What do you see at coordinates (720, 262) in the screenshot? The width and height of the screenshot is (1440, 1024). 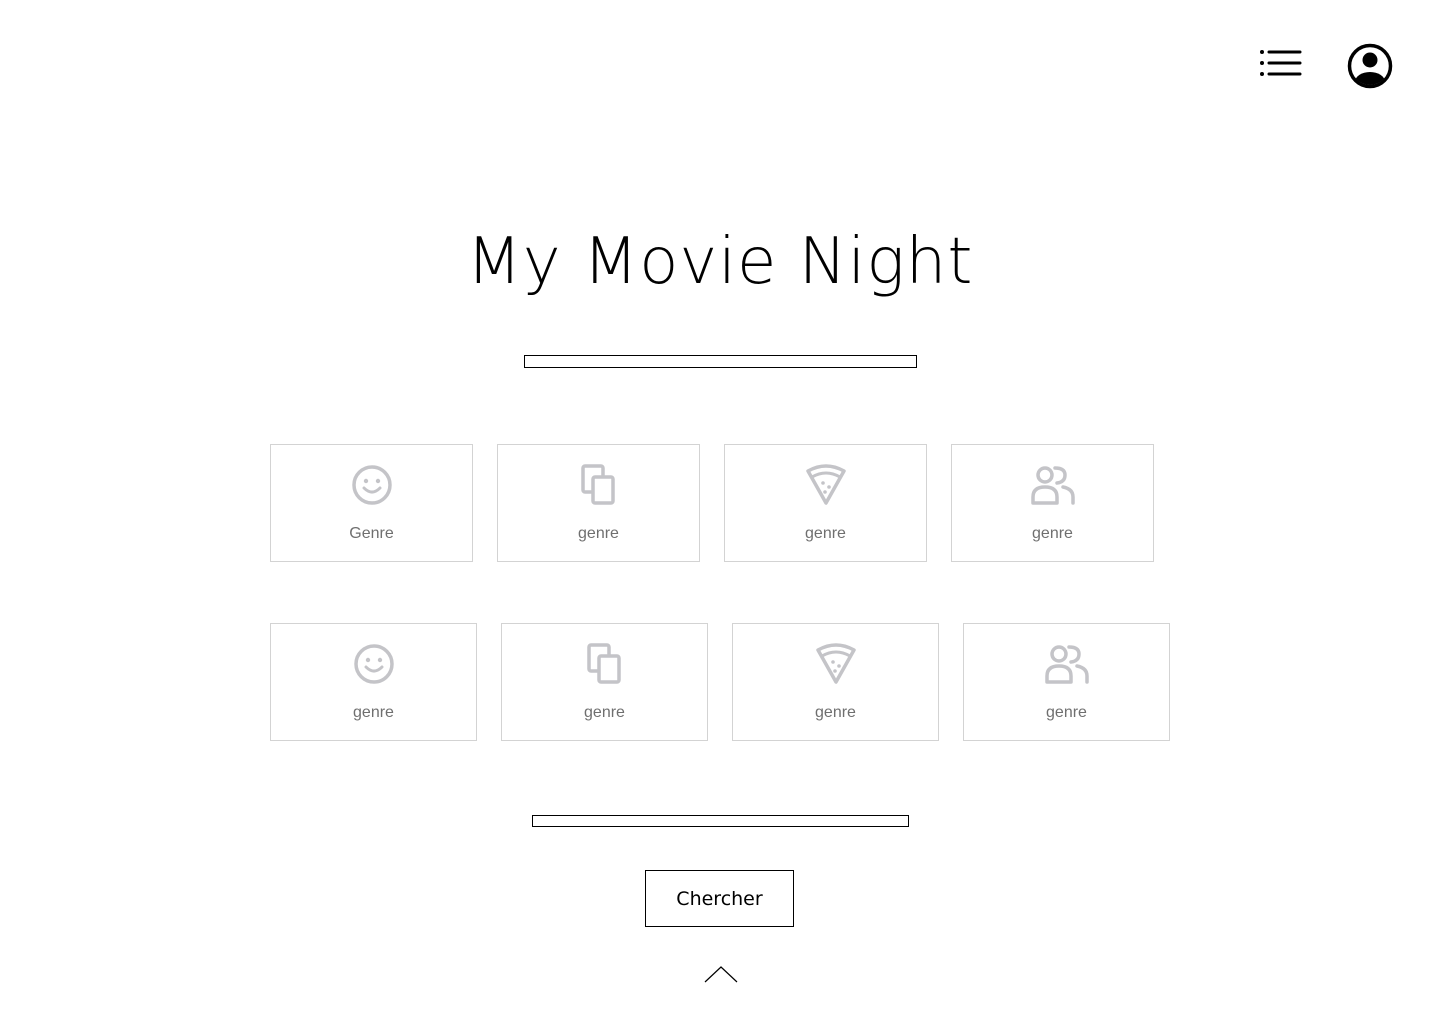 I see `page-title: My Movie Night` at bounding box center [720, 262].